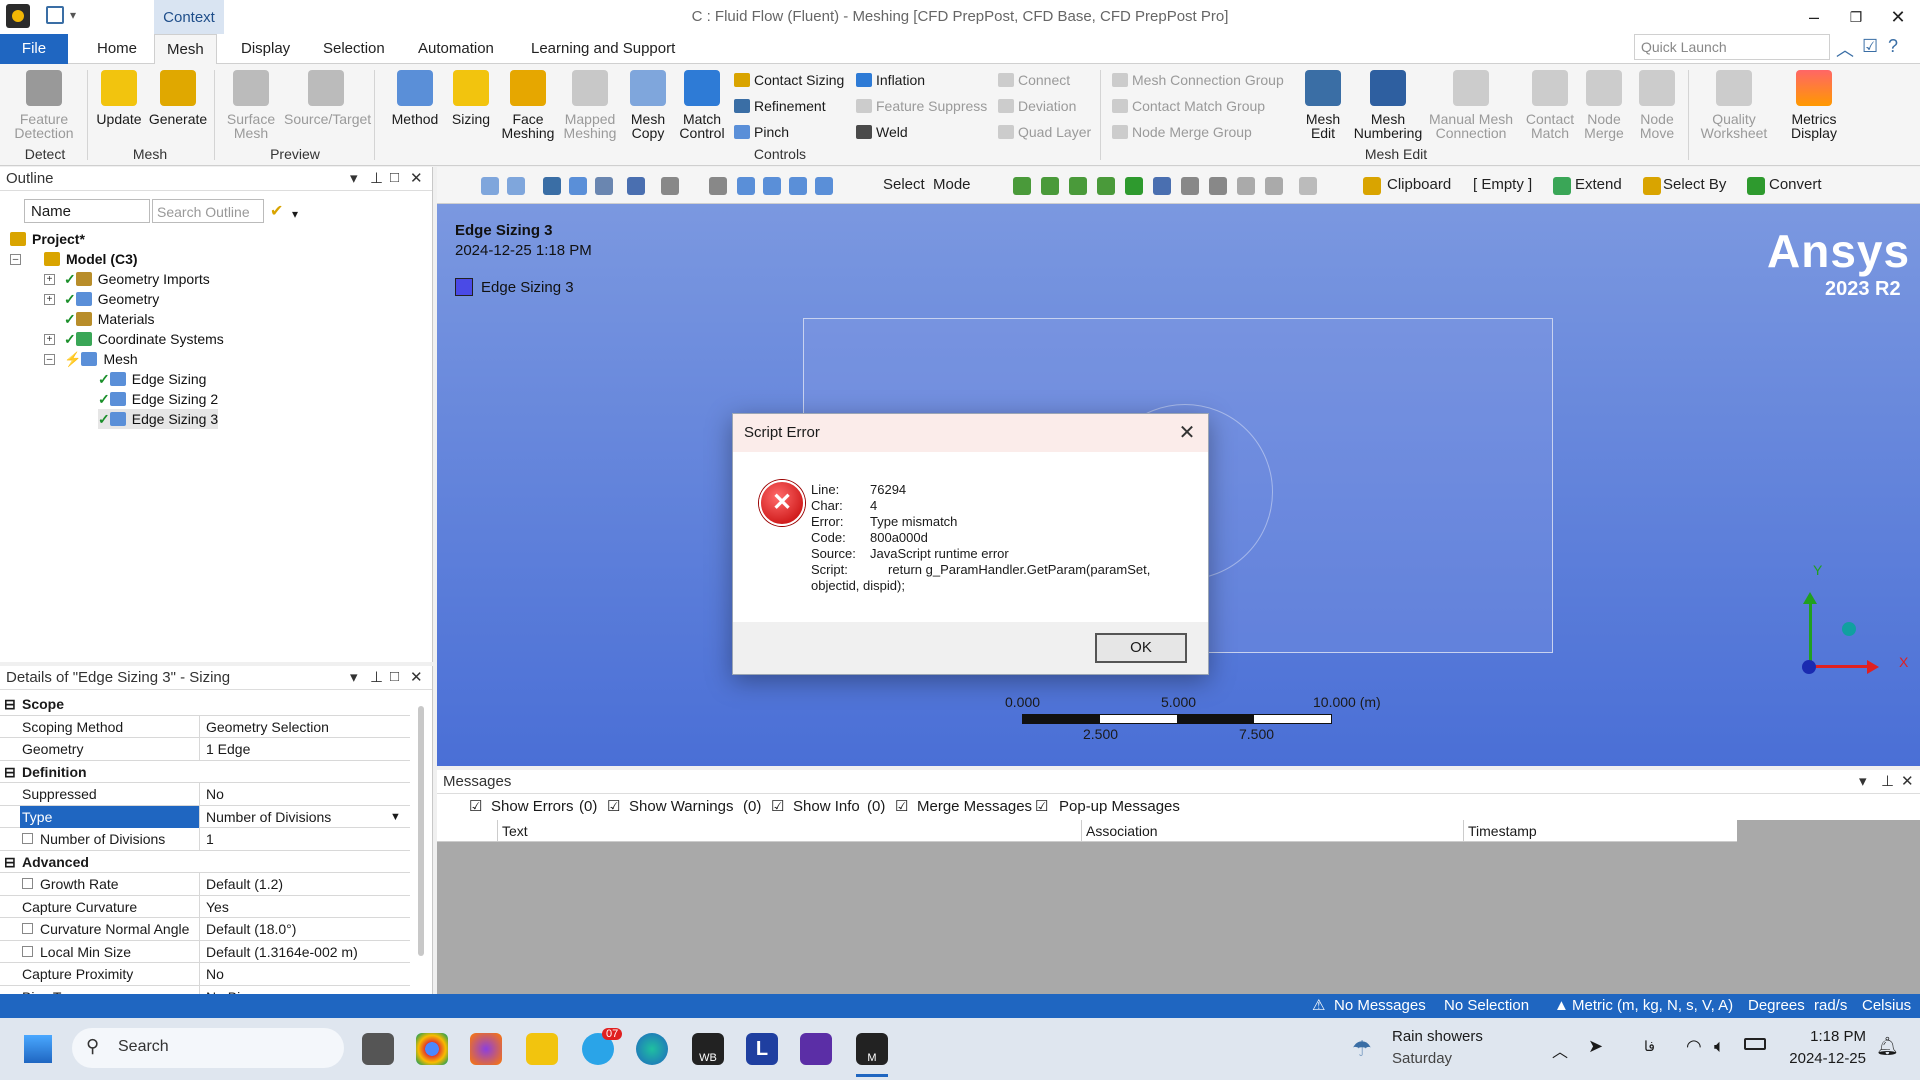 Image resolution: width=1920 pixels, height=1080 pixels. What do you see at coordinates (1776, 1006) in the screenshot?
I see `status-angle: Degrees` at bounding box center [1776, 1006].